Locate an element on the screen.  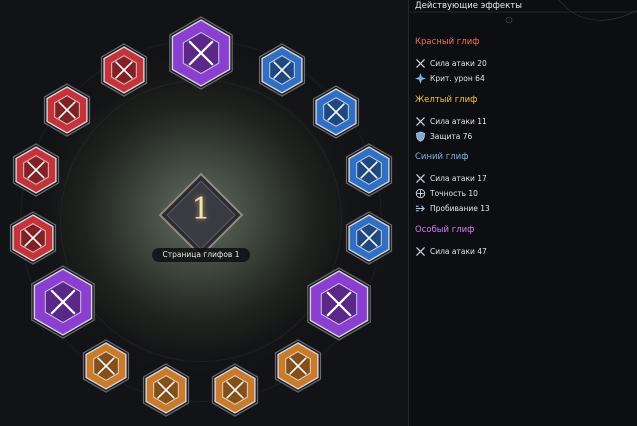
stat-row: Сила атаки 17 is located at coordinates (452, 178).